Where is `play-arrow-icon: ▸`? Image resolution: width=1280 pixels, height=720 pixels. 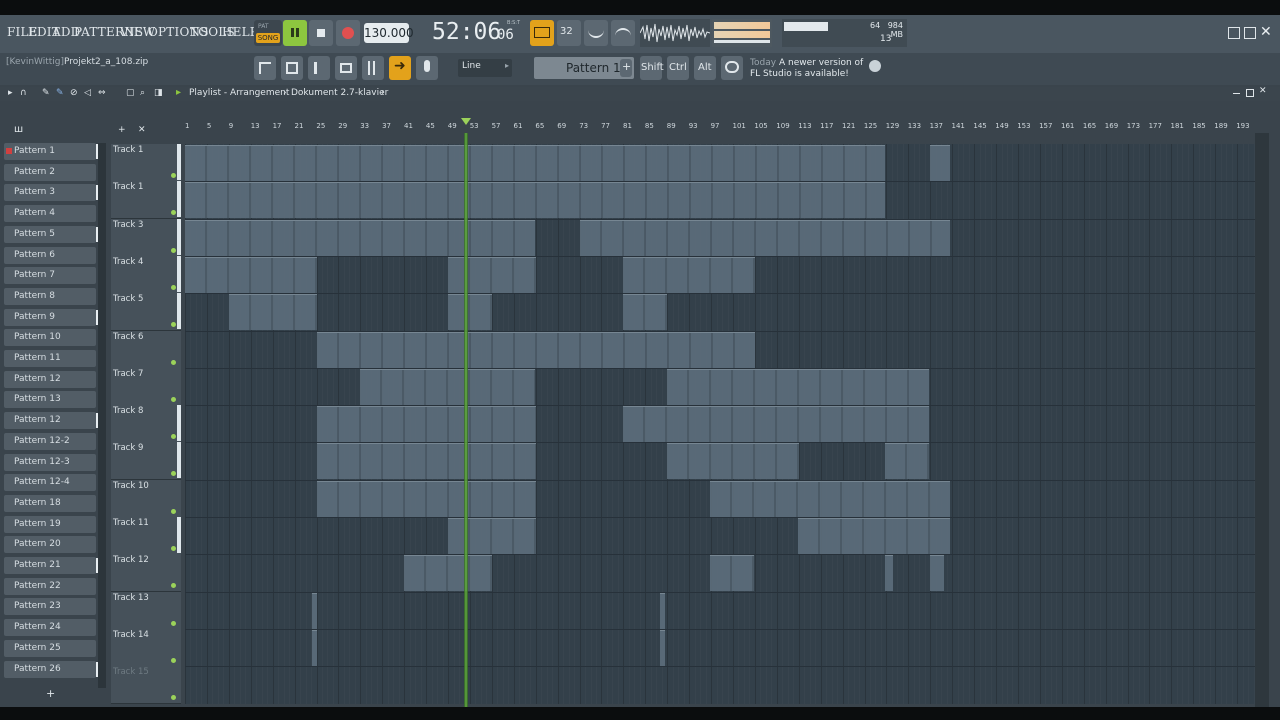
play-arrow-icon: ▸ is located at coordinates (10, 93).